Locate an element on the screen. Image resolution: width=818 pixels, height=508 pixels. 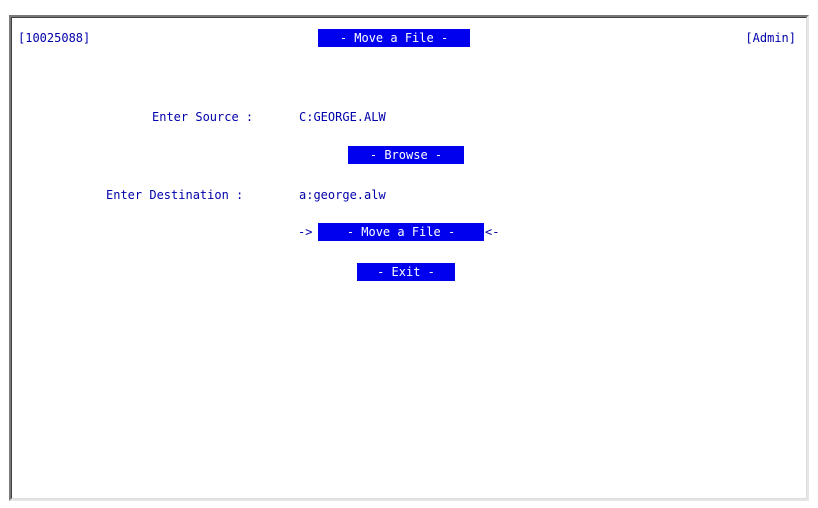
destination-label: Enter Destination : is located at coordinates (175, 195).